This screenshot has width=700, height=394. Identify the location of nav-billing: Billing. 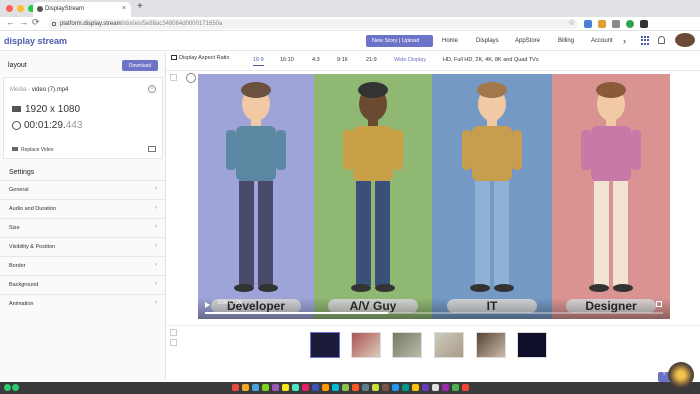
(566, 41).